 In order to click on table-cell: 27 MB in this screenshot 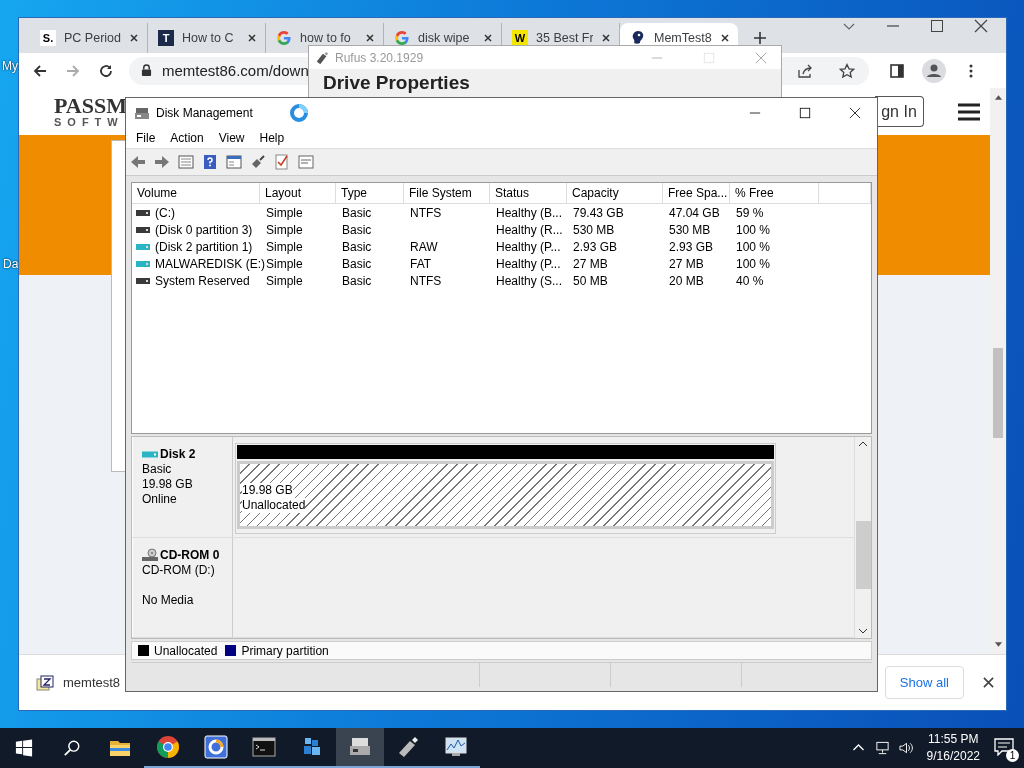, I will do `click(590, 263)`.